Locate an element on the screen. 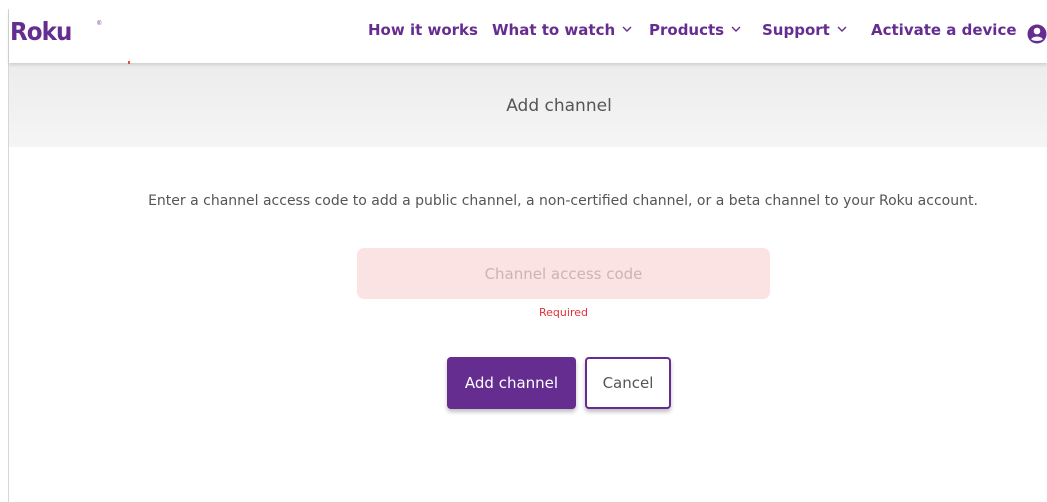 Image resolution: width=1047 pixels, height=502 pixels. nav-activate-device-label: Activate a device is located at coordinates (944, 30).